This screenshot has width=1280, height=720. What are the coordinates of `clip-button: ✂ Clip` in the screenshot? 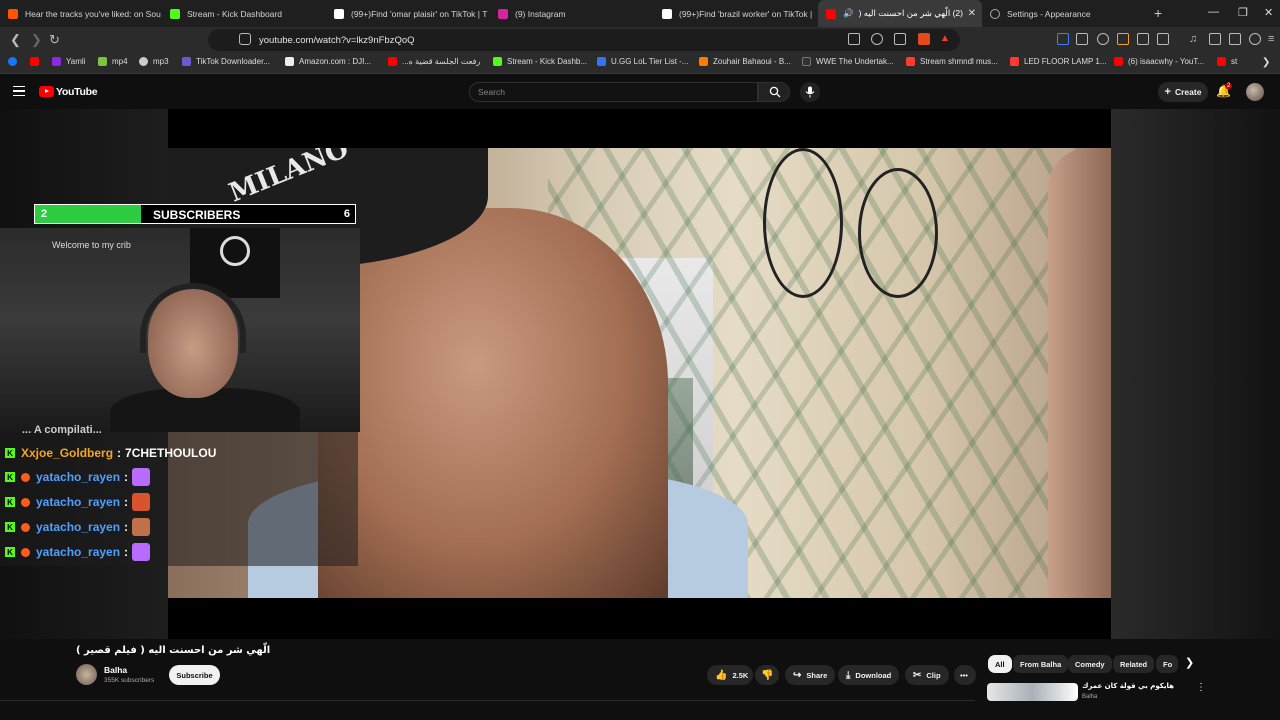 It's located at (927, 675).